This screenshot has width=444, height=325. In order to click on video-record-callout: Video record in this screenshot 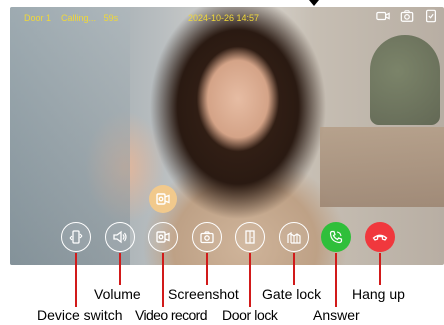, I will do `click(171, 315)`.